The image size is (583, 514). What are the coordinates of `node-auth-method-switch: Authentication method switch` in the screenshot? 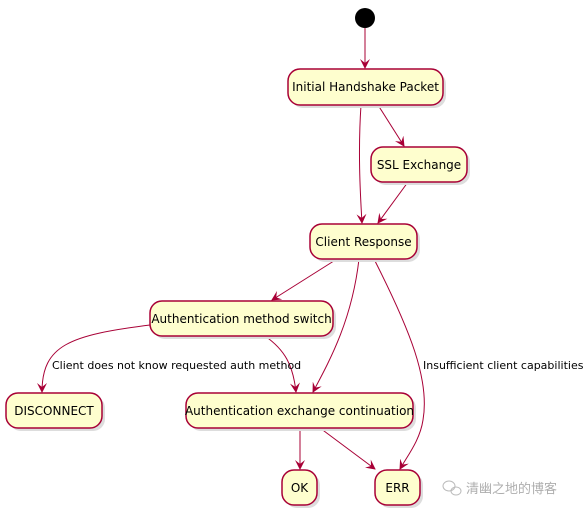 It's located at (242, 319).